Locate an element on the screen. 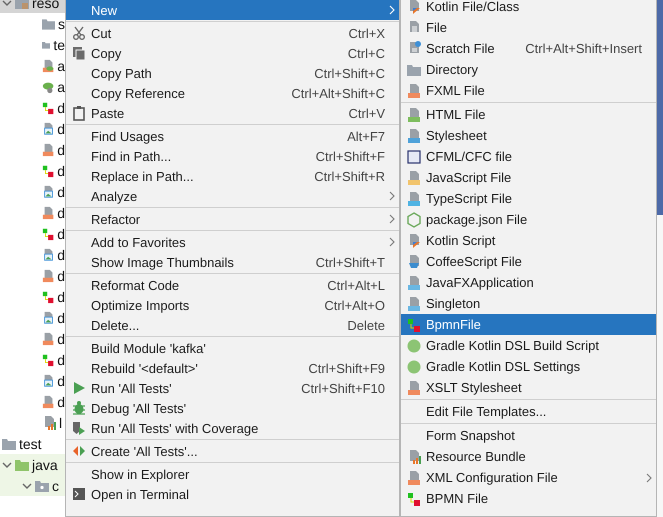  tree-item-label: c is located at coordinates (55, 486).